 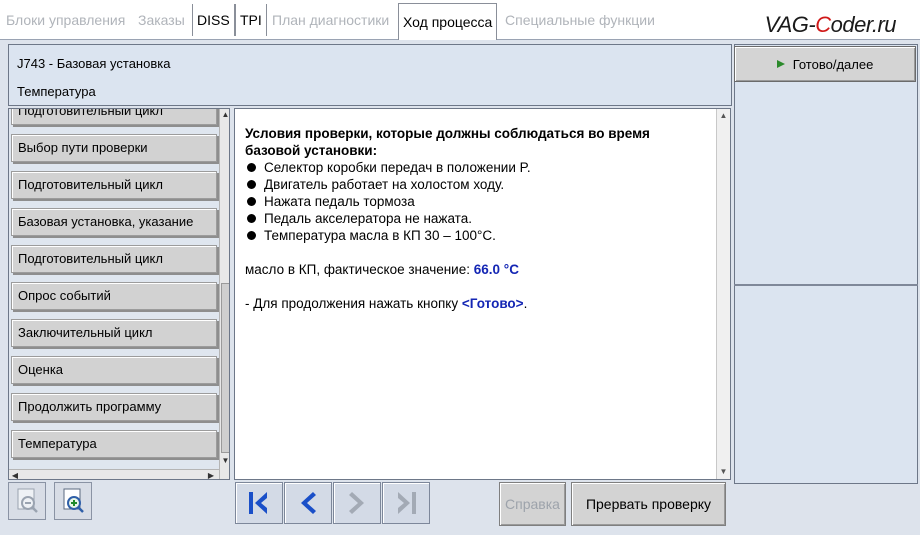 I want to click on step-list-hscroll: ◀ ▶, so click(x=114, y=474).